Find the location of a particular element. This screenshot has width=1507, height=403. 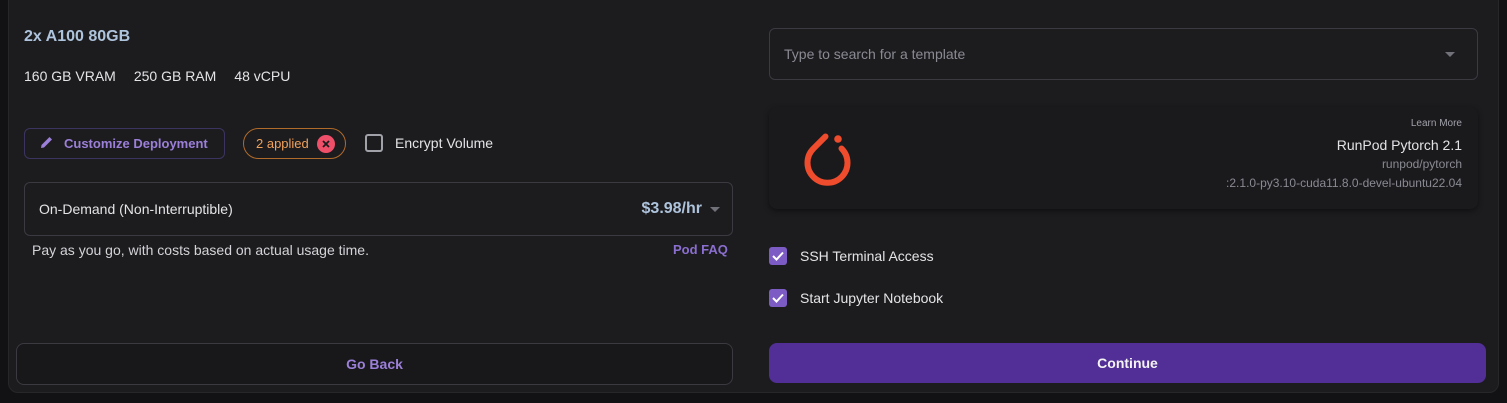

pencil-icon is located at coordinates (47, 143).